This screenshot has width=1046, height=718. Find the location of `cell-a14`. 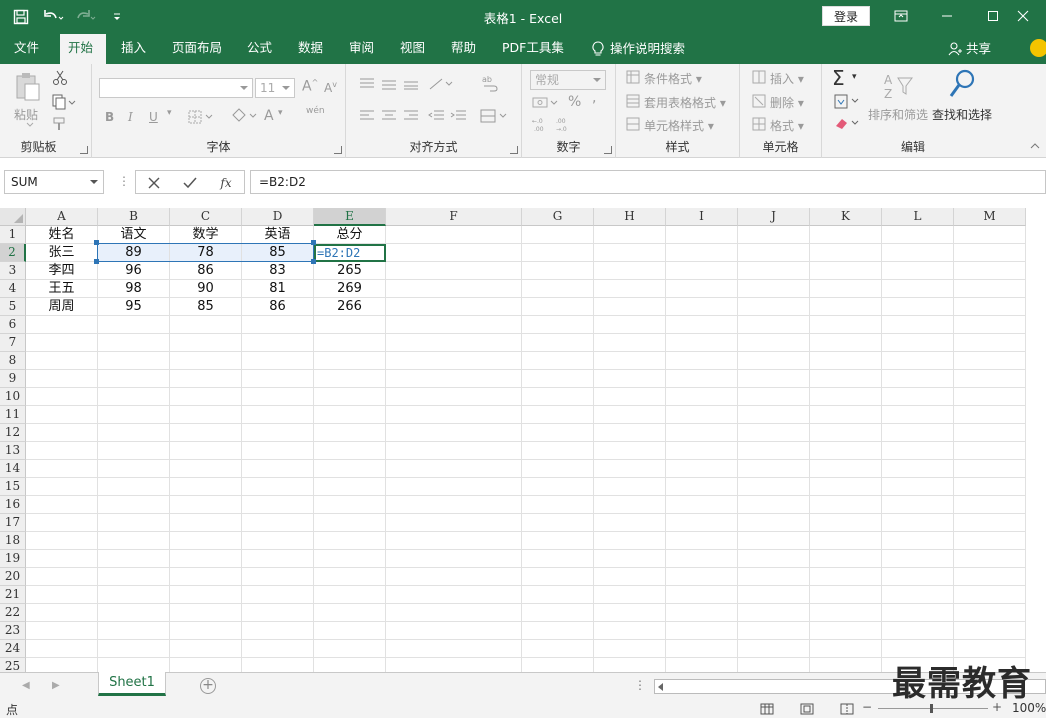

cell-a14 is located at coordinates (62, 469).